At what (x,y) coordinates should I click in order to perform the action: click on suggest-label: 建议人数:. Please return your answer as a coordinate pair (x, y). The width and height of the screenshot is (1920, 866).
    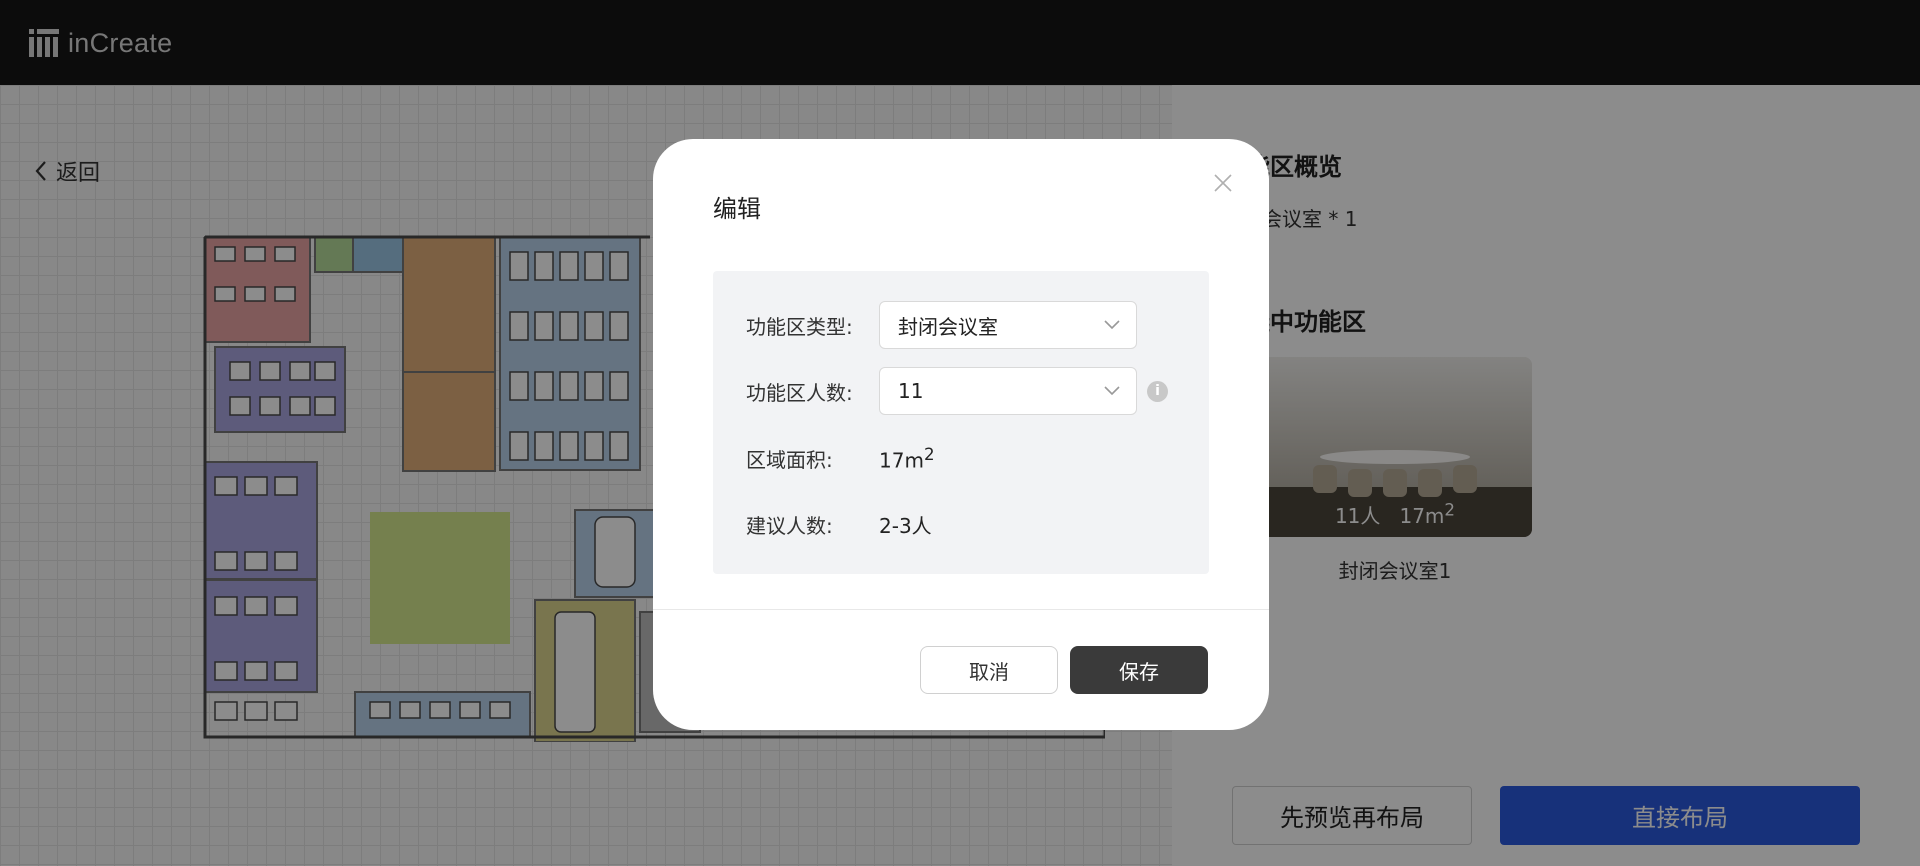
    Looking at the image, I should click on (789, 526).